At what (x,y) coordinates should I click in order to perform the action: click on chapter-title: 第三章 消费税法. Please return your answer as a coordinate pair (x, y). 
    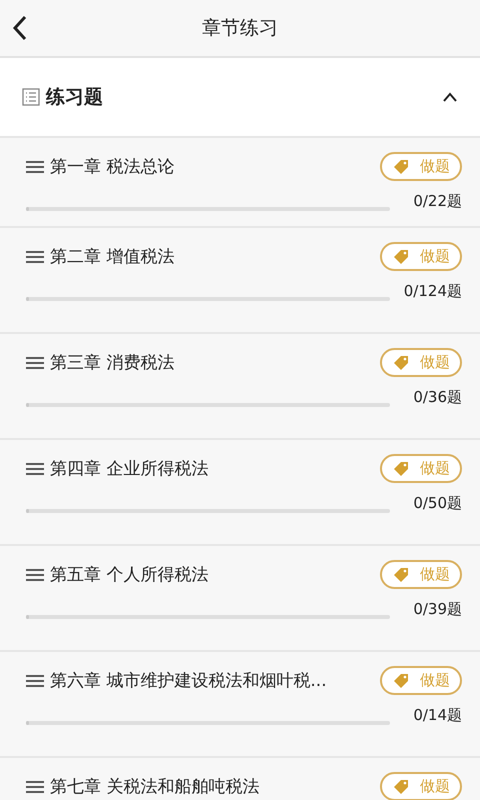
    Looking at the image, I should click on (113, 363).